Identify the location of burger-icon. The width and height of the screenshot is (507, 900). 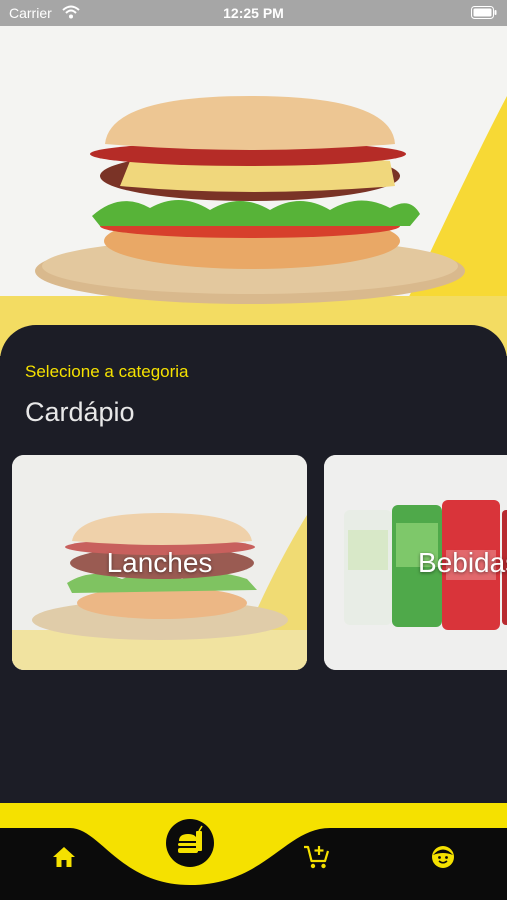
(190, 839).